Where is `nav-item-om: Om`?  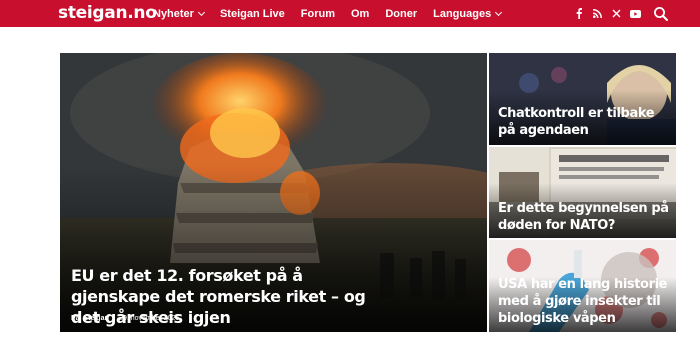 nav-item-om: Om is located at coordinates (360, 14).